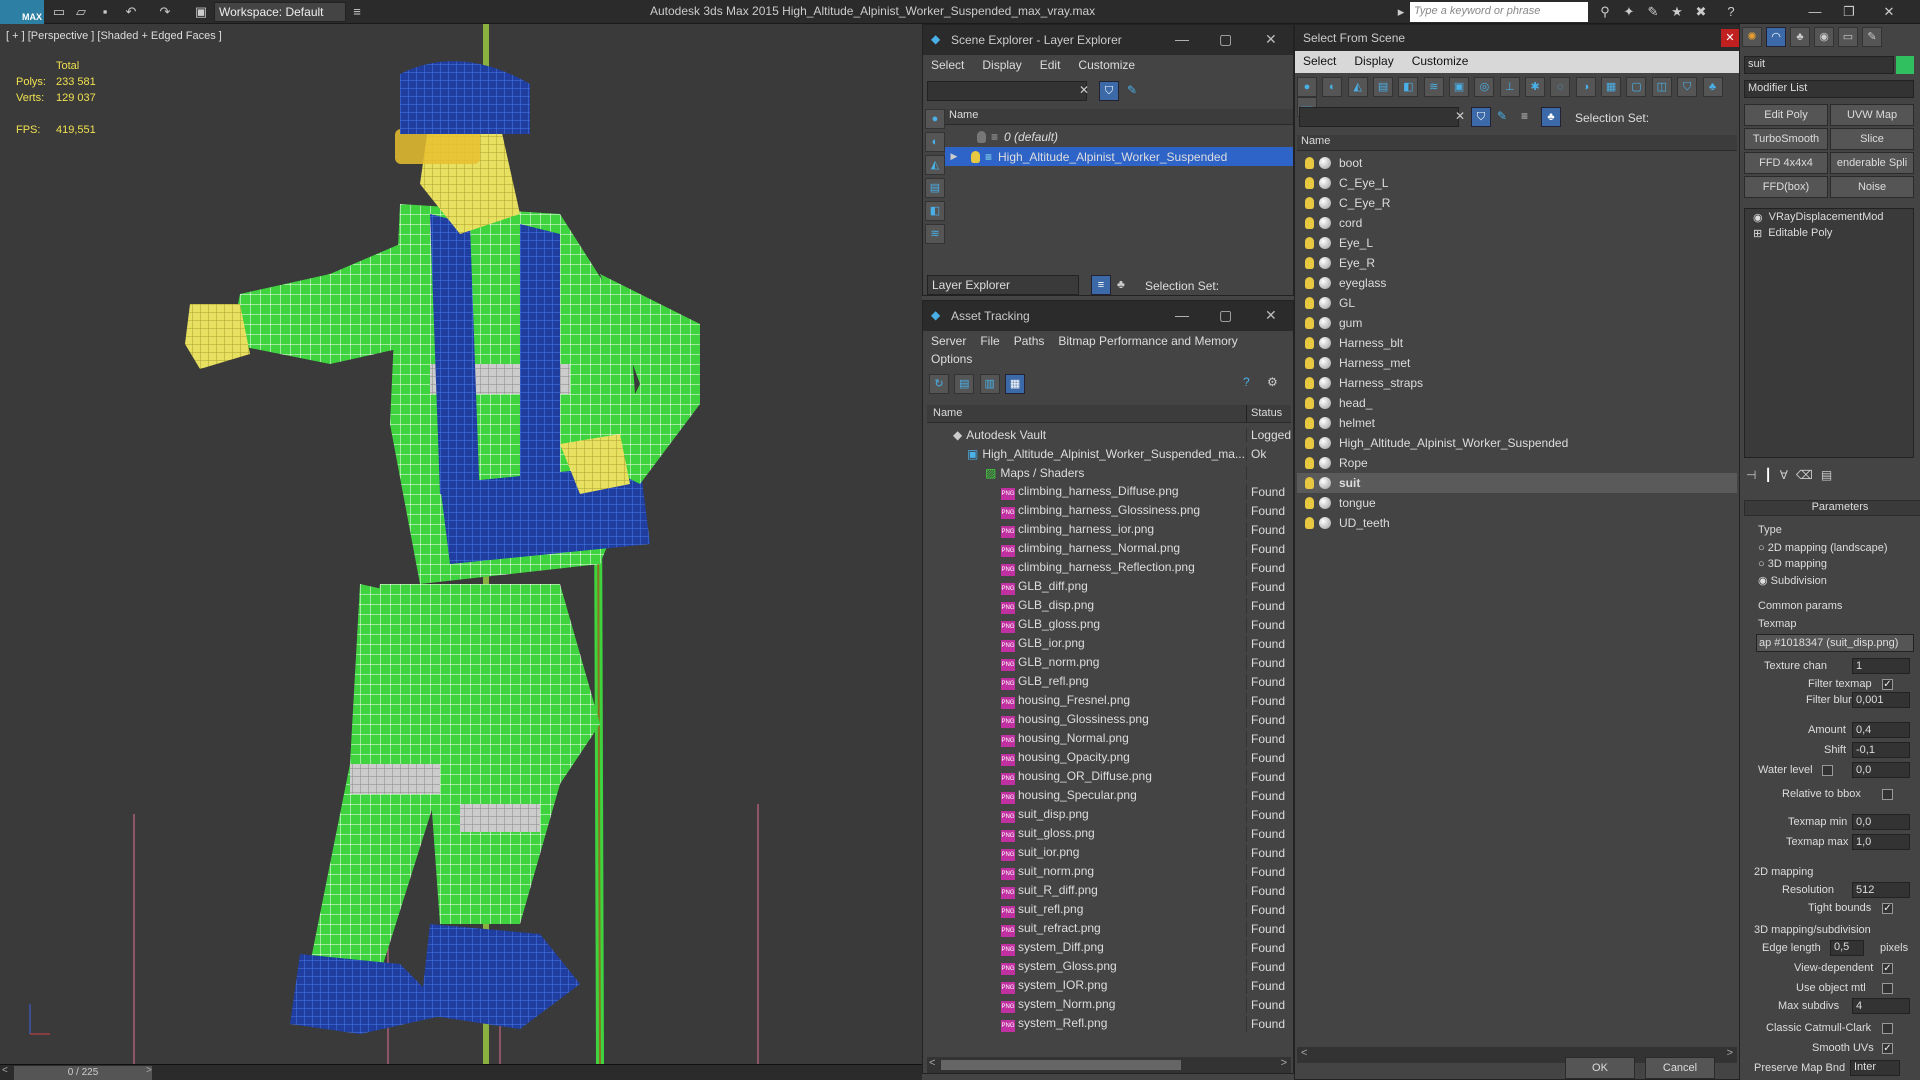 This screenshot has width=1920, height=1080. I want to click on menu-display: Display, so click(1373, 62).